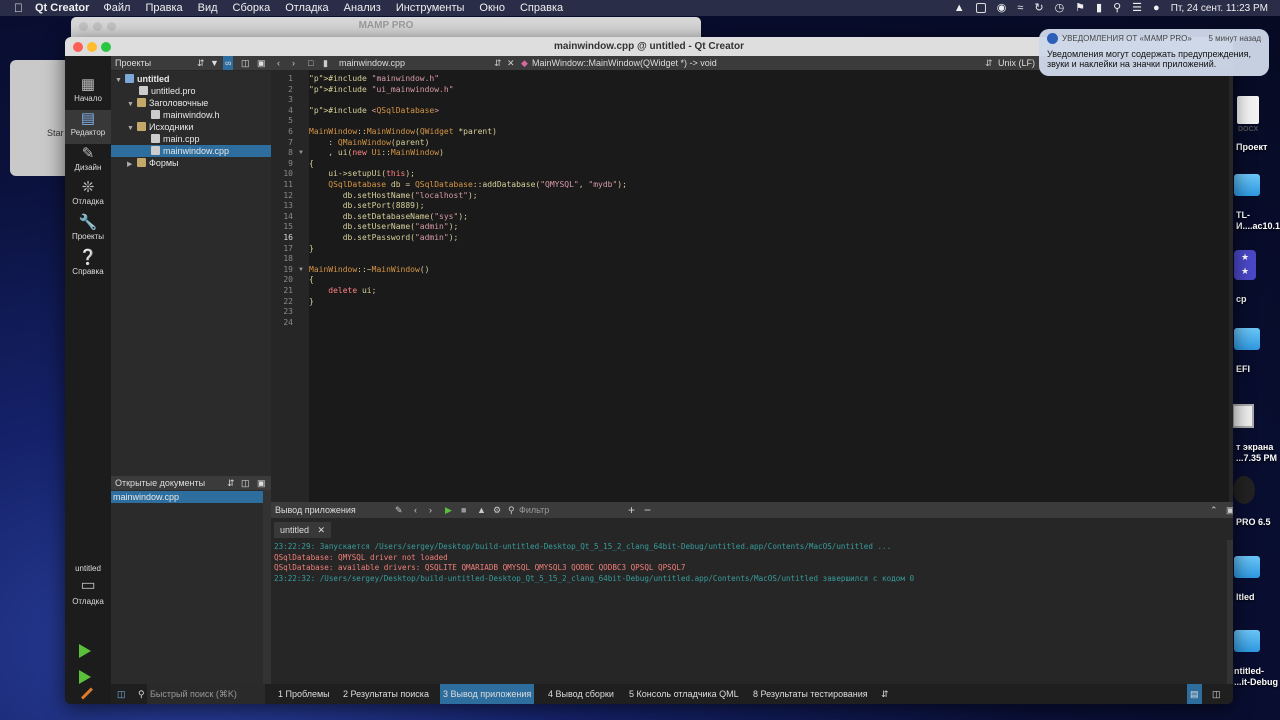 The image size is (1280, 720). Describe the element at coordinates (374, 79) in the screenshot. I see `code-line: "p">#include "mainwindow.h"` at that location.